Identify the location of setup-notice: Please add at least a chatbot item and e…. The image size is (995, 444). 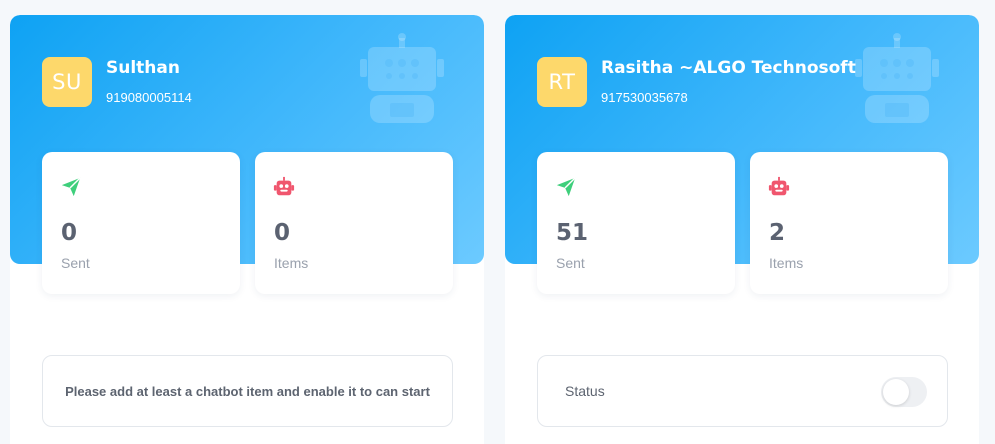
(247, 391).